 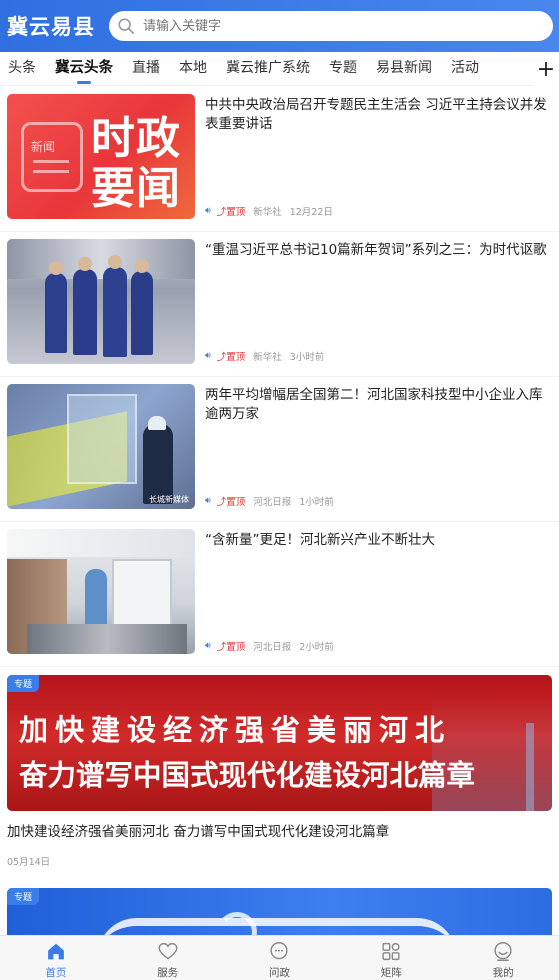 What do you see at coordinates (52, 157) in the screenshot?
I see `document-icon` at bounding box center [52, 157].